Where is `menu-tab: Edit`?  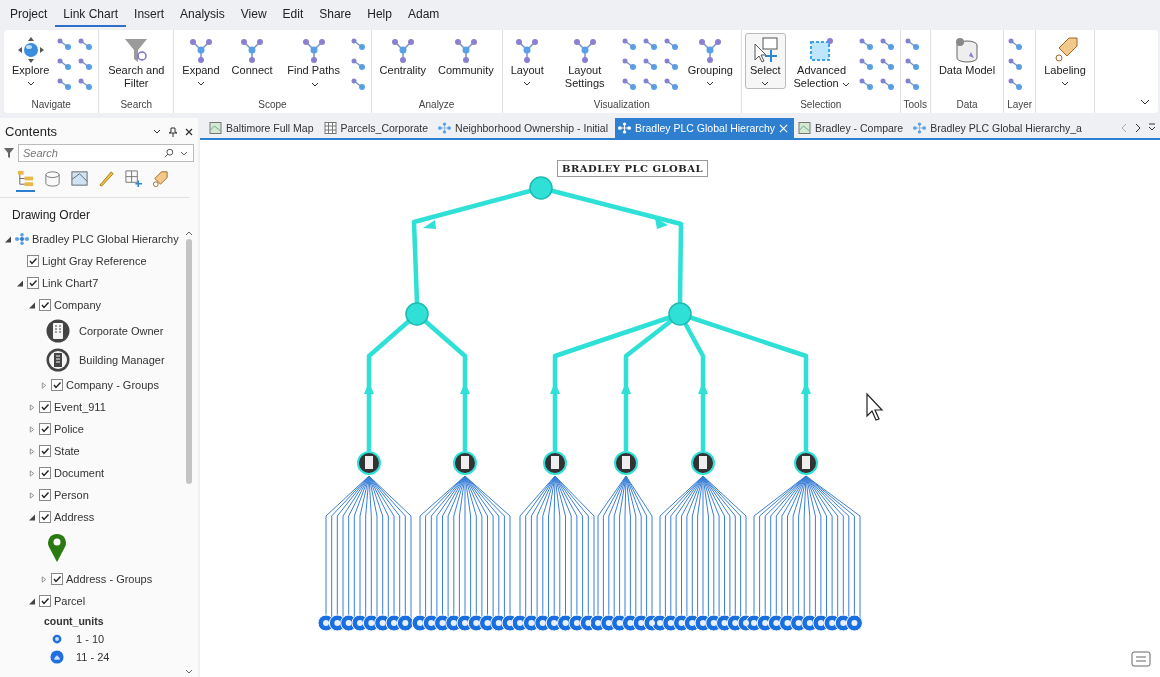
menu-tab: Edit is located at coordinates (293, 15).